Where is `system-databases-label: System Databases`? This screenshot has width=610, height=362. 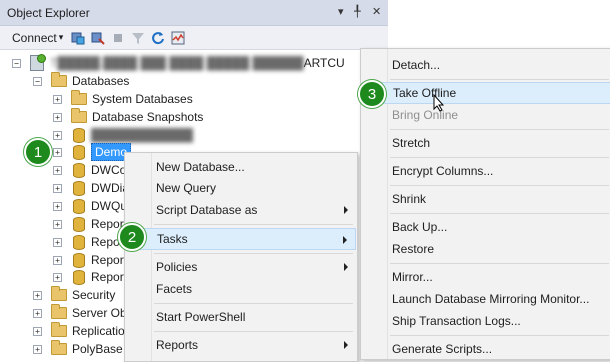
system-databases-label: System Databases is located at coordinates (142, 99).